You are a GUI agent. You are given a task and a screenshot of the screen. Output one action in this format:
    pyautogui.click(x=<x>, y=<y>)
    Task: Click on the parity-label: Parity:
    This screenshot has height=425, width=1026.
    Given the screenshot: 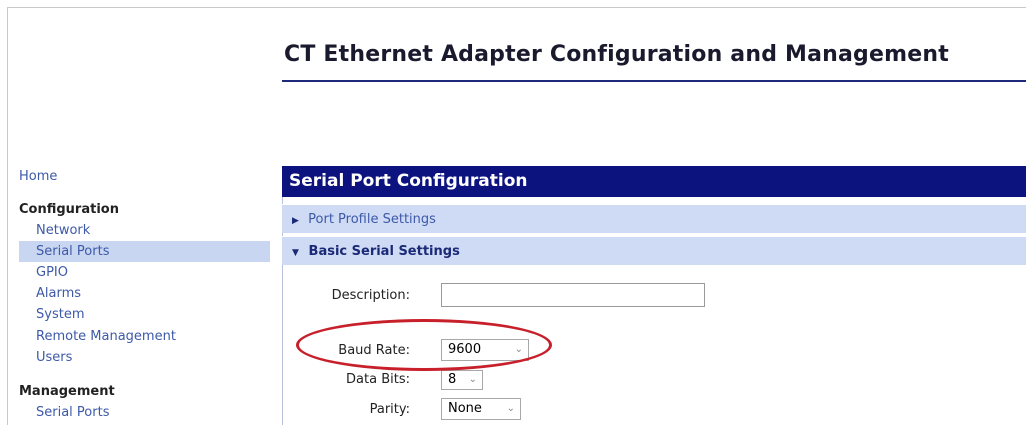 What is the action you would take?
    pyautogui.click(x=389, y=409)
    